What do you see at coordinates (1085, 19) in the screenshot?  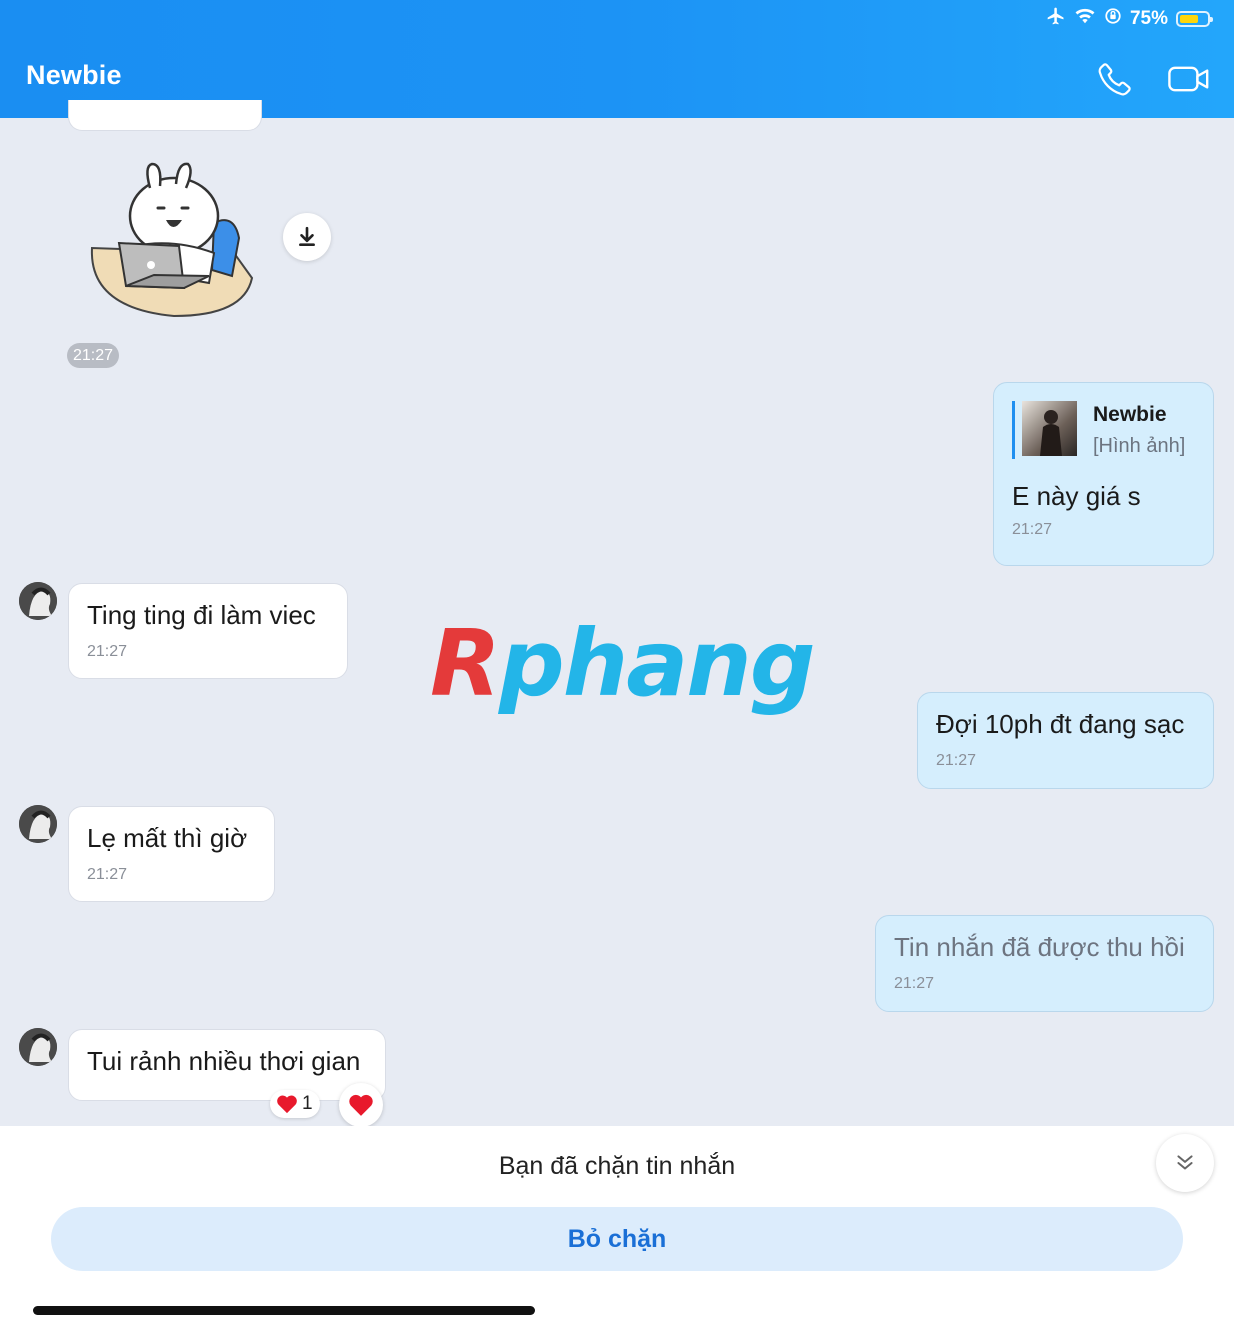 I see `wifi-icon` at bounding box center [1085, 19].